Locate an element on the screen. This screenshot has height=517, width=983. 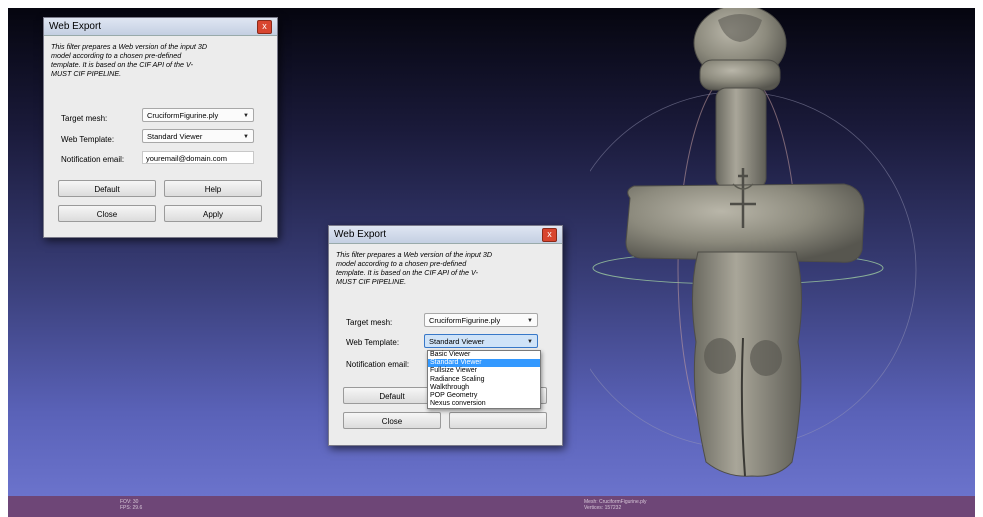
fps-readout: FPS: 29.6 is located at coordinates (131, 508).